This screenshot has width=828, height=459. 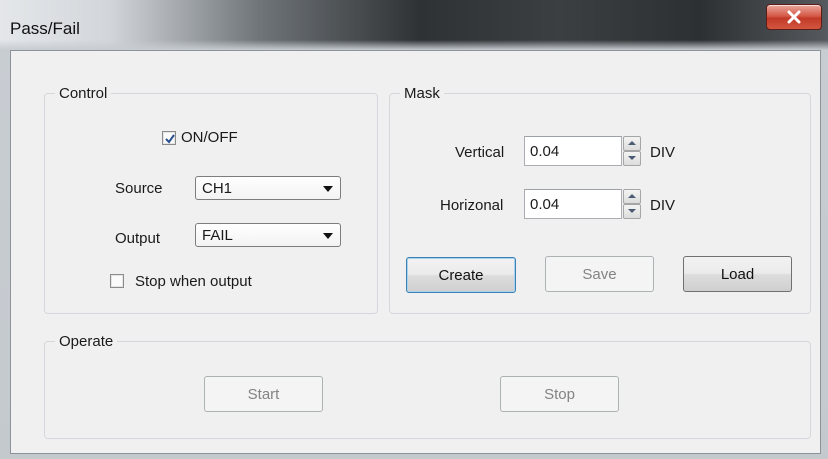 I want to click on vertical-value: 0.04, so click(x=545, y=151).